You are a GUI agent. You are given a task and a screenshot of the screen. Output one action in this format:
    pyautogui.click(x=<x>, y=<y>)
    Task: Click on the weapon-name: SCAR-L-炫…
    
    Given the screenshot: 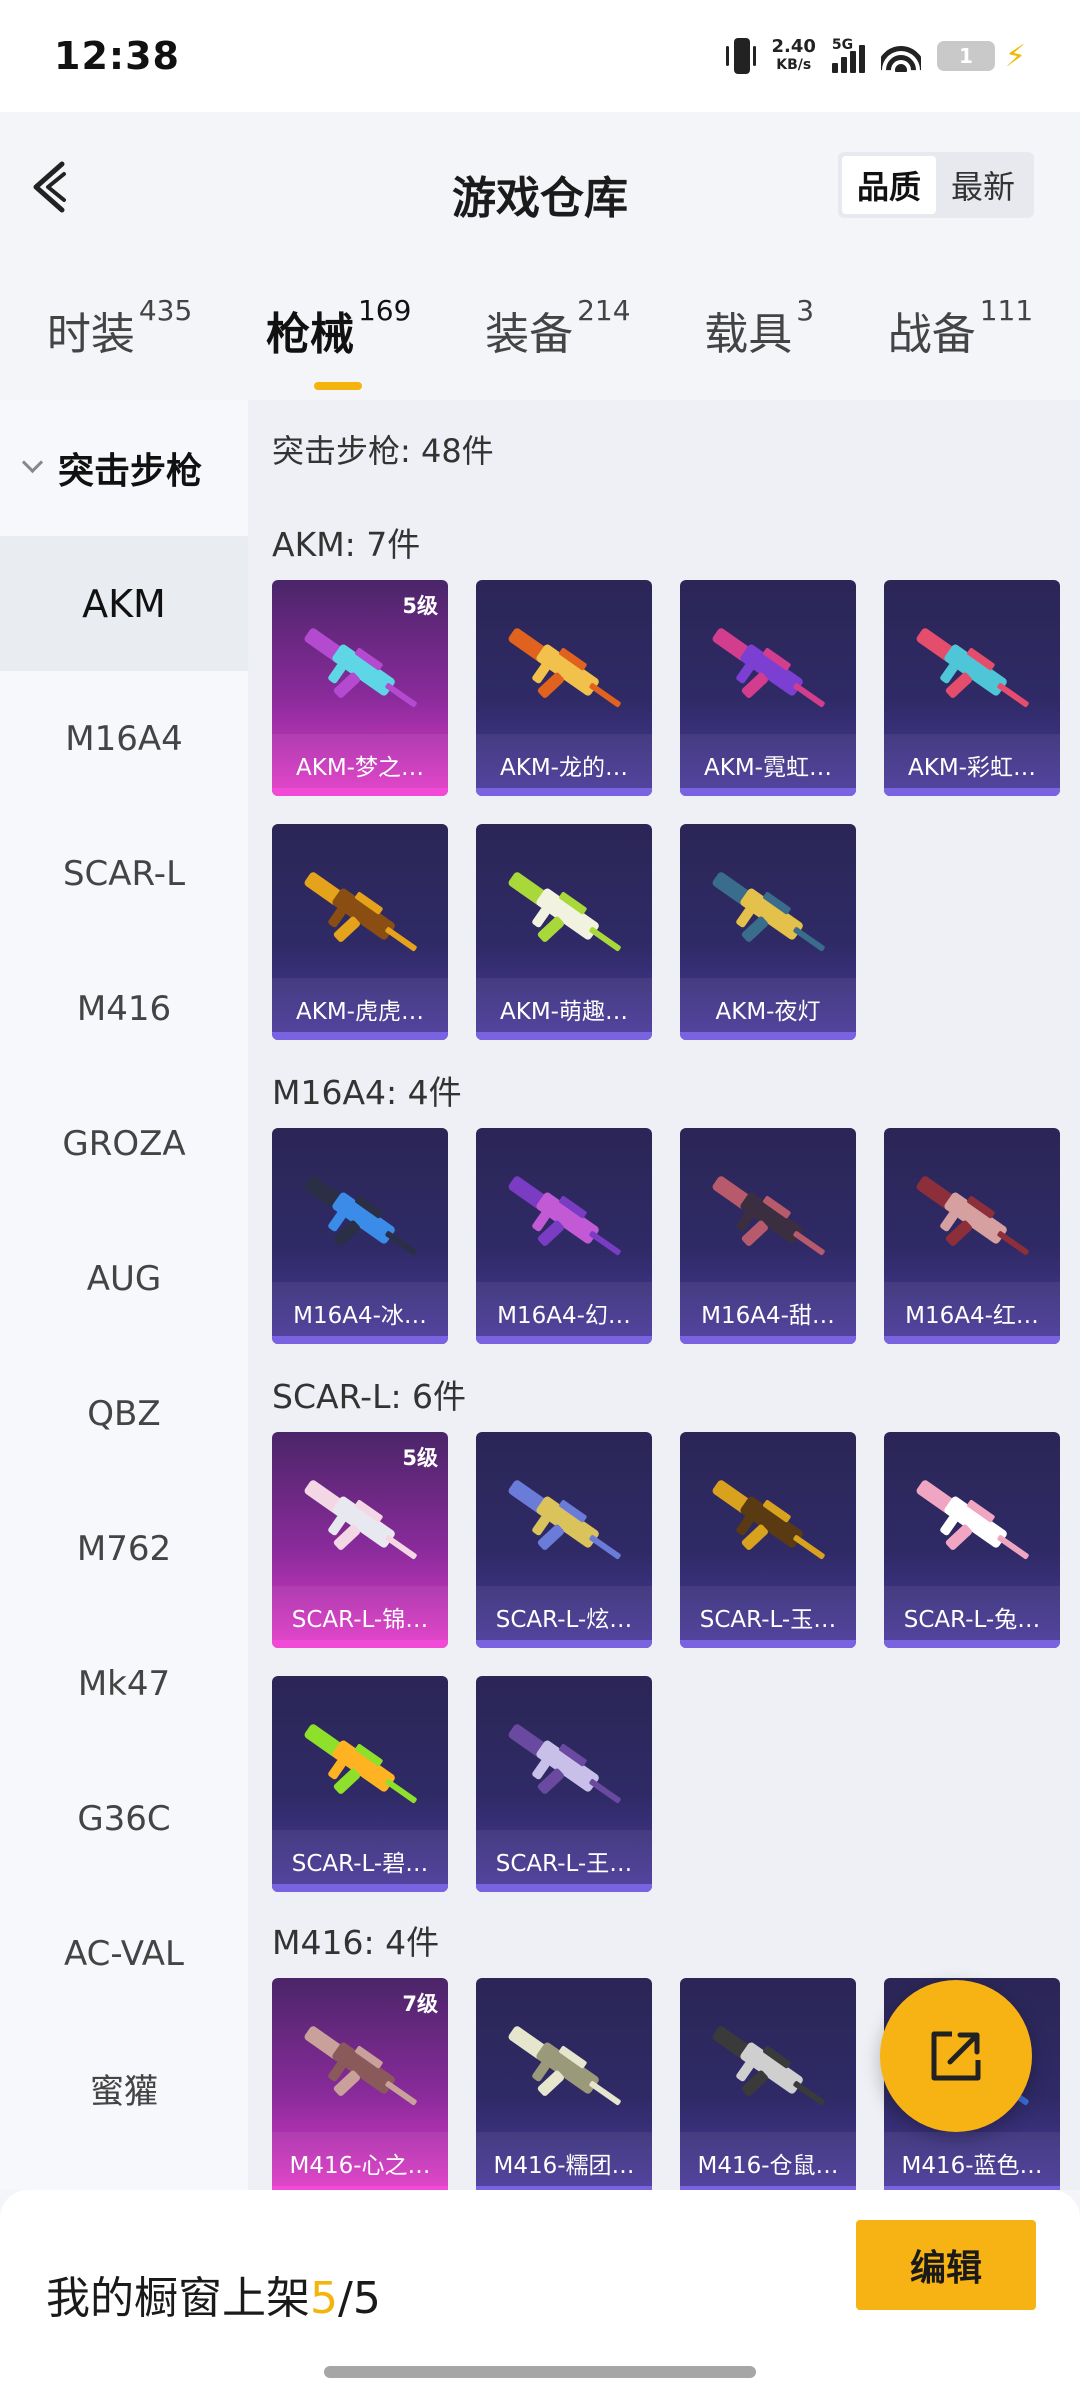 What is the action you would take?
    pyautogui.click(x=564, y=1620)
    